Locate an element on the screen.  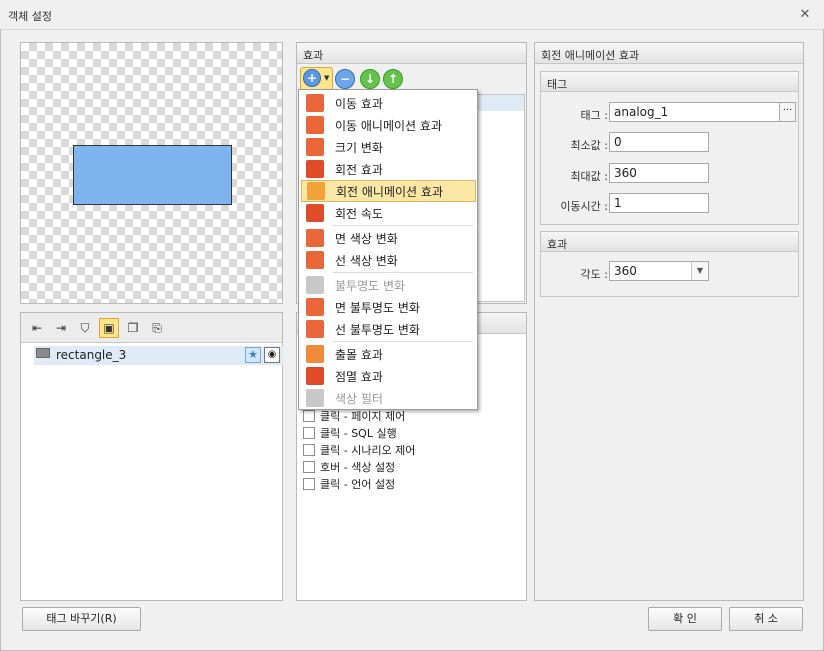
change-tag-button: 태그 바꾸기(R) is located at coordinates (81, 619).